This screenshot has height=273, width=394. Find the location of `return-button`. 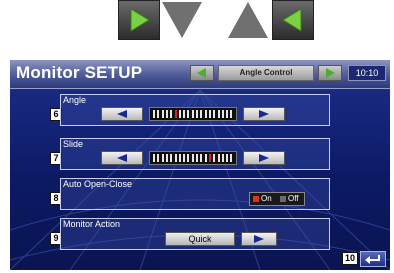

return-button is located at coordinates (373, 259).